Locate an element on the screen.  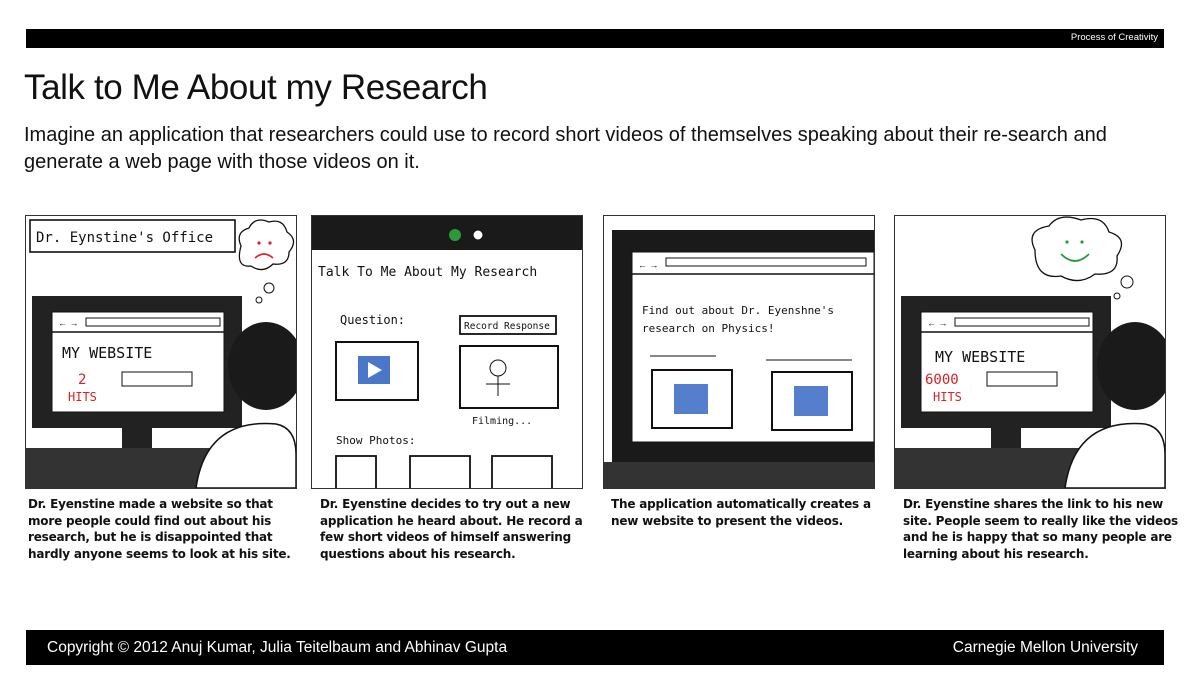
panel-4-sketch: ← → MY WEBSITE 6000 HITS is located at coordinates (1030, 352).